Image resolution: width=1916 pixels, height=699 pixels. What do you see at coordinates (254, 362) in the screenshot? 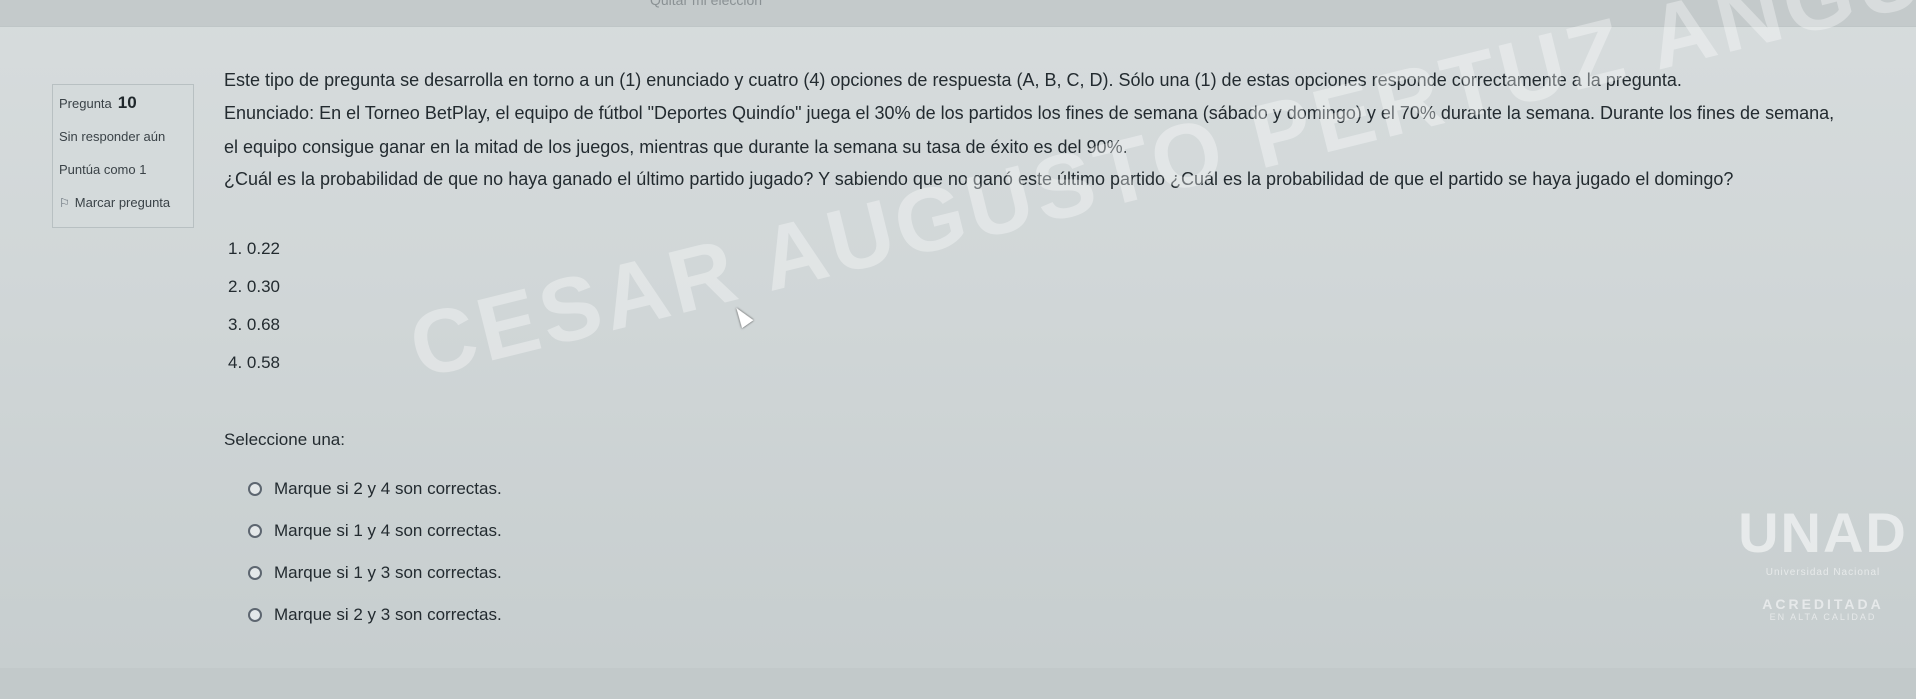
I see `numbered-value: 4. 0.58` at bounding box center [254, 362].